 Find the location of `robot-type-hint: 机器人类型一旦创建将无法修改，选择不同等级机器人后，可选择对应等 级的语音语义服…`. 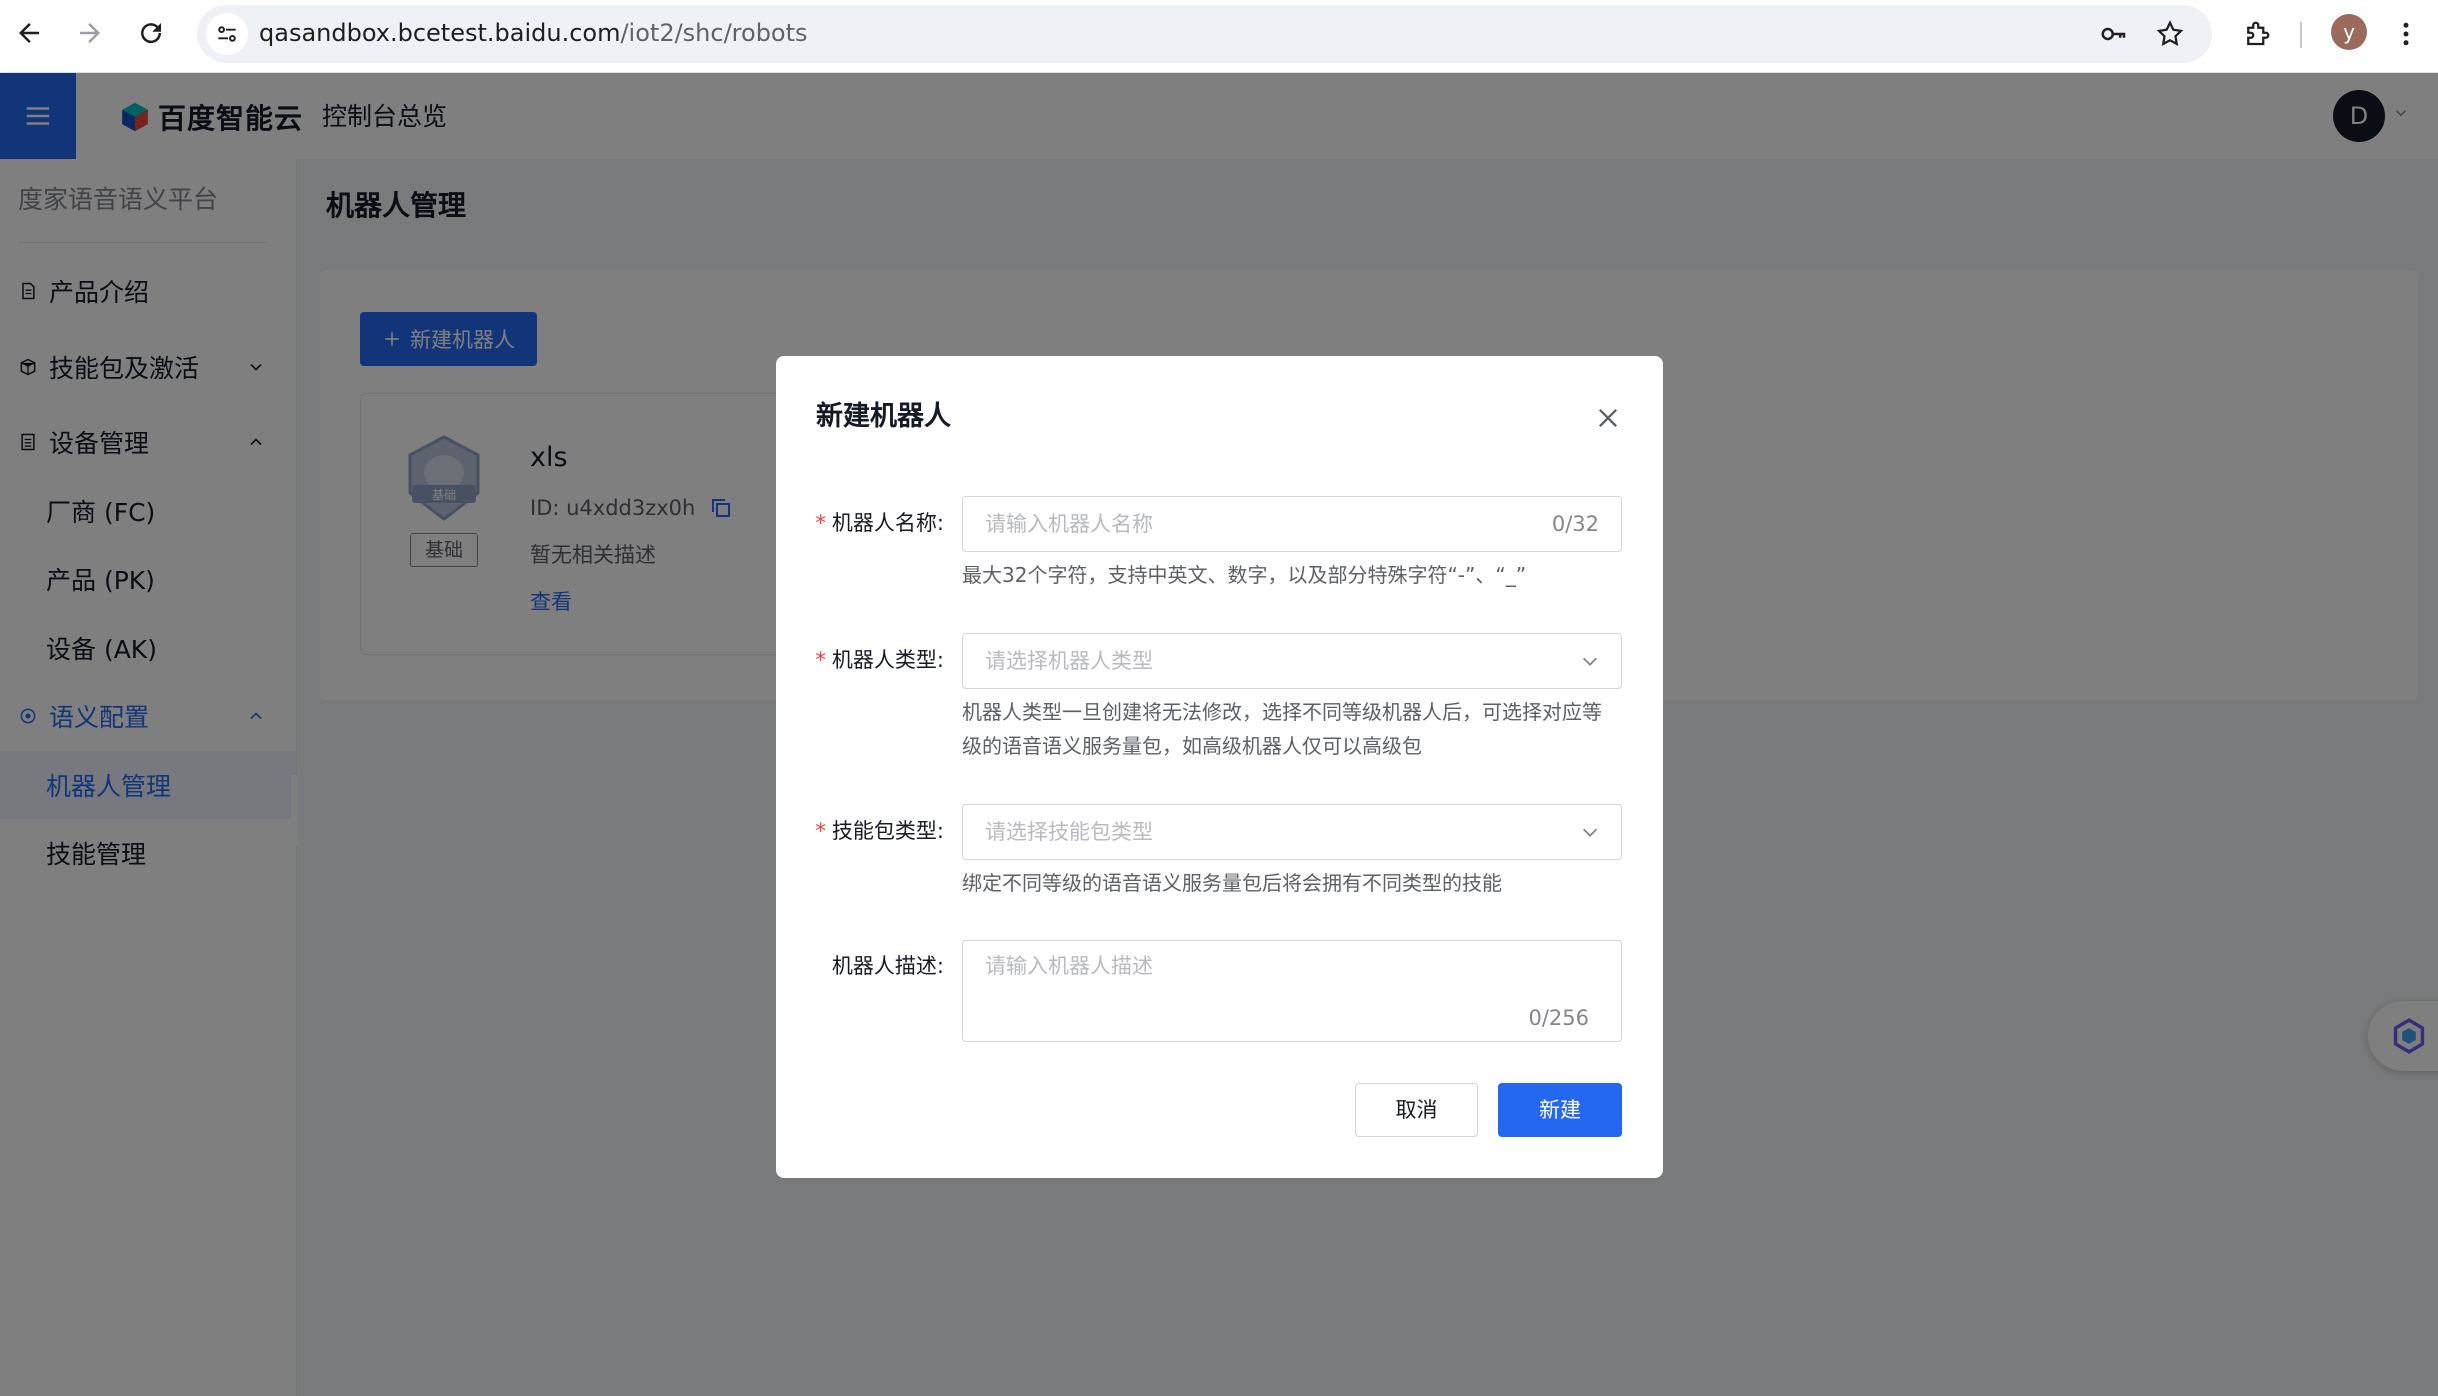

robot-type-hint: 机器人类型一旦创建将无法修改，选择不同等级机器人后，可选择对应等 级的语音语义服… is located at coordinates (1292, 729).